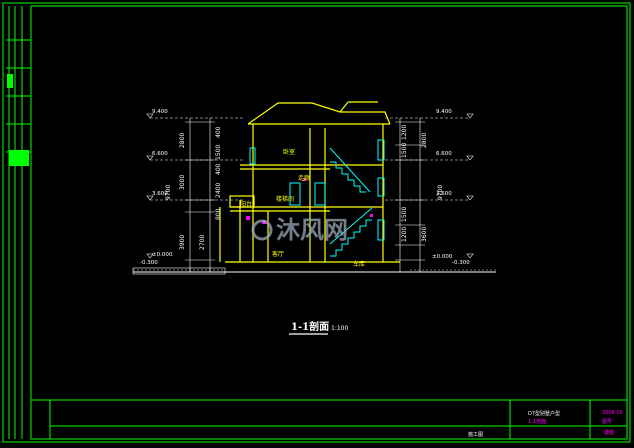  I want to click on titleblock-sheet: 1-1剖面, so click(537, 421).